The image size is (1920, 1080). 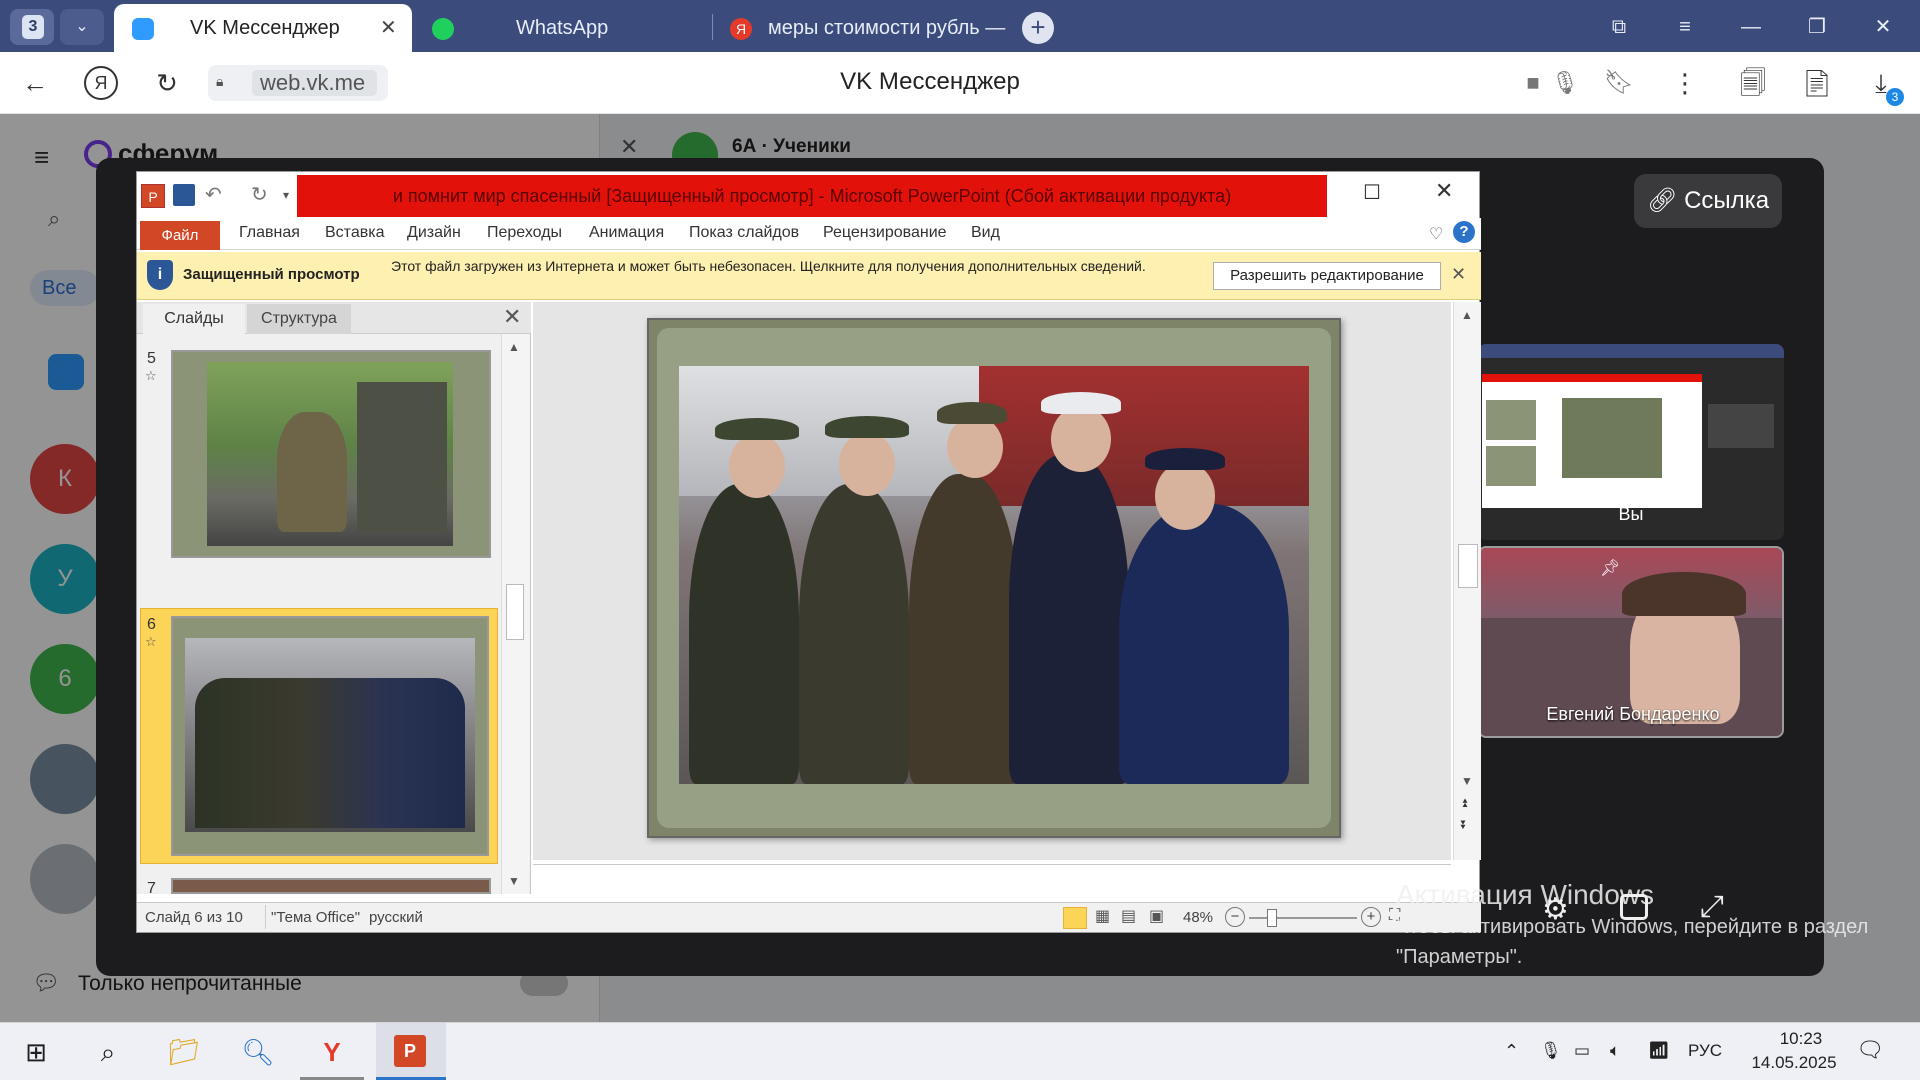 I want to click on slides-scrollbar: ▲ ▼, so click(x=515, y=614).